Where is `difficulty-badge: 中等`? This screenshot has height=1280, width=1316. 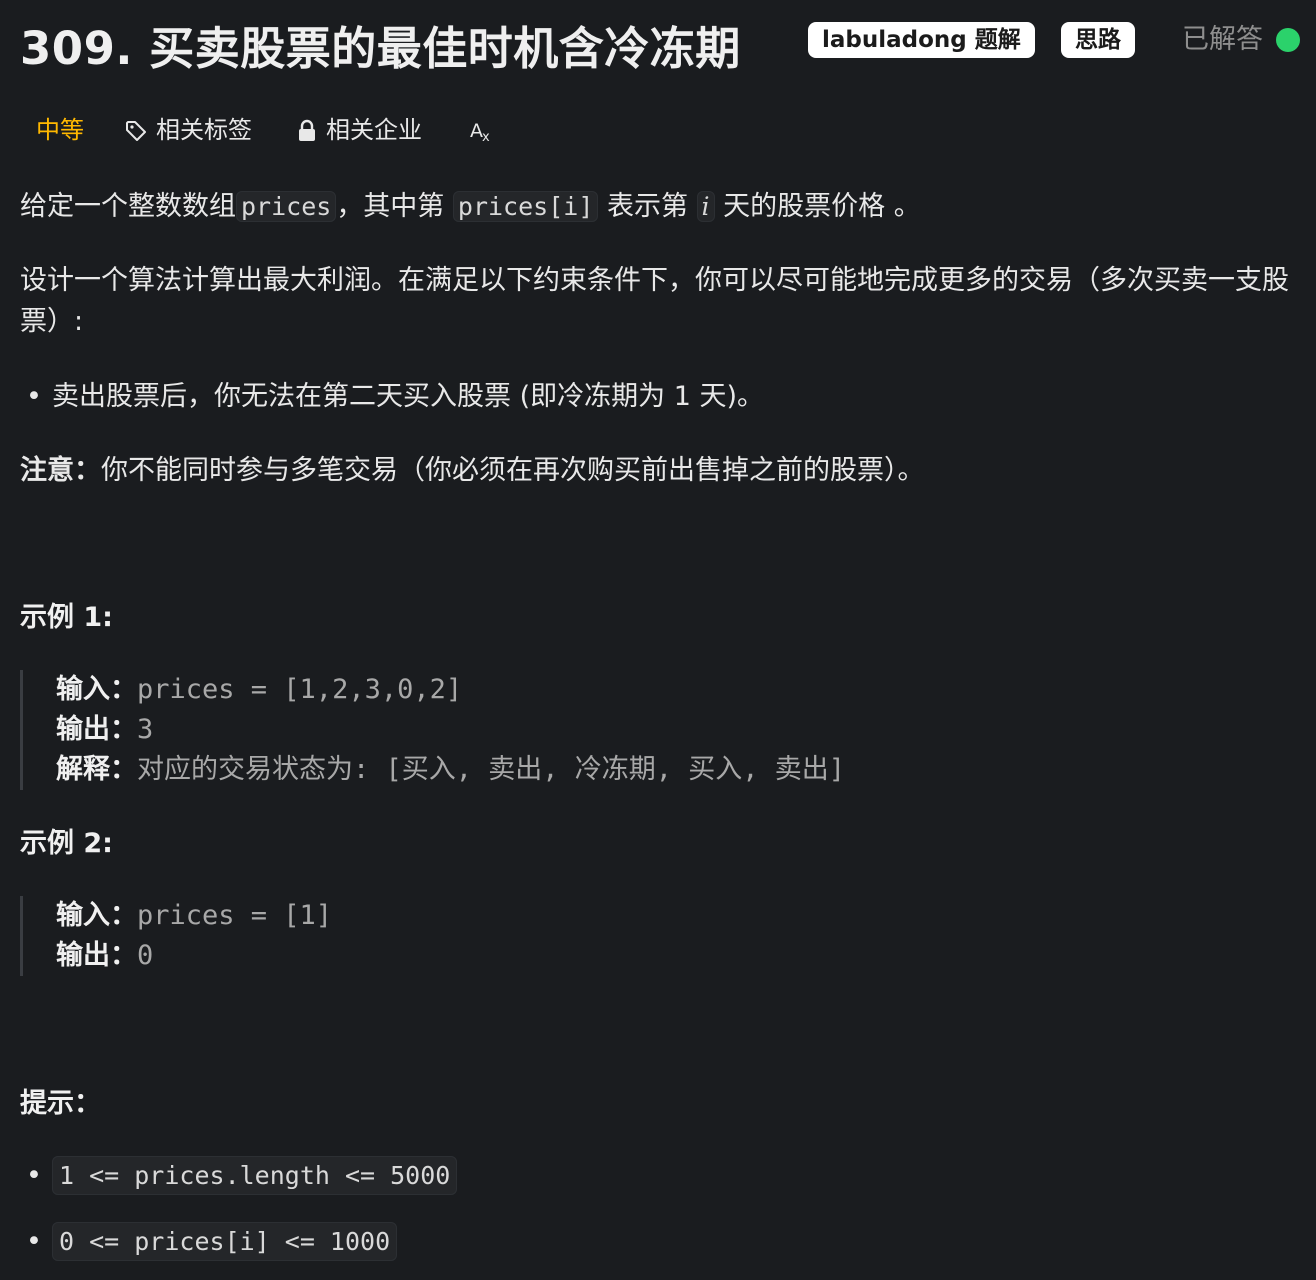
difficulty-badge: 中等 is located at coordinates (60, 130).